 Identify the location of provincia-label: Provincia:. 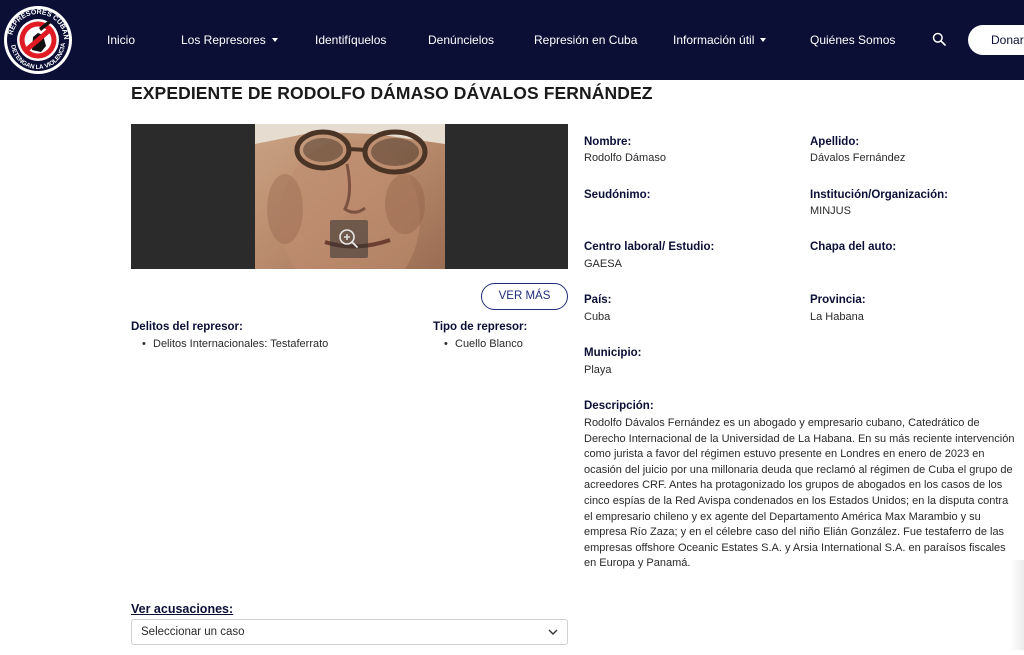
(838, 300).